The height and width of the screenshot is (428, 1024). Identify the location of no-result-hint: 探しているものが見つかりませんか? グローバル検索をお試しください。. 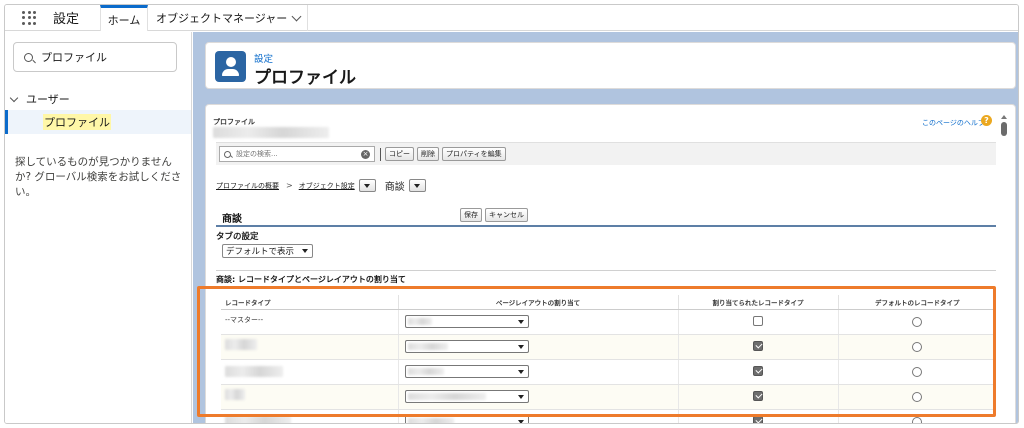
(98, 177).